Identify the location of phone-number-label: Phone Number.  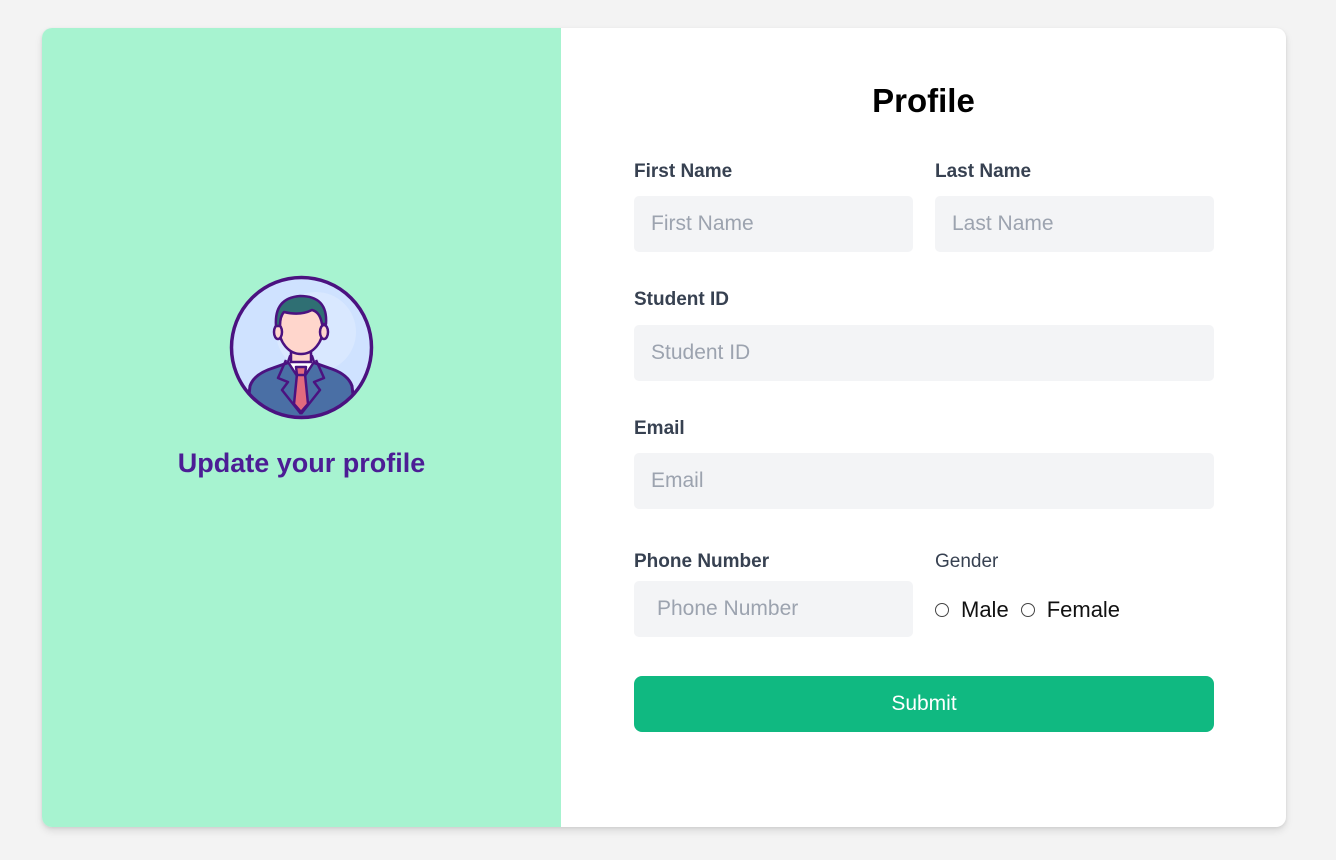
(702, 561).